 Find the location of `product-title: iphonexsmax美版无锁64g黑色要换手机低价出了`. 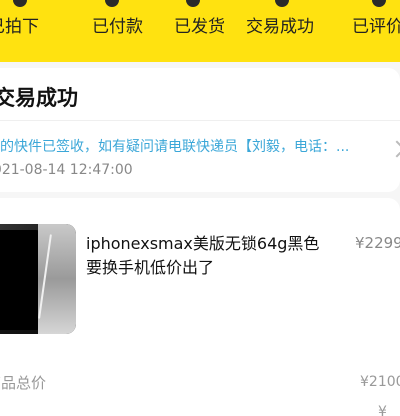

product-title: iphonexsmax美版无锁64g黑色要换手机低价出了 is located at coordinates (208, 256).